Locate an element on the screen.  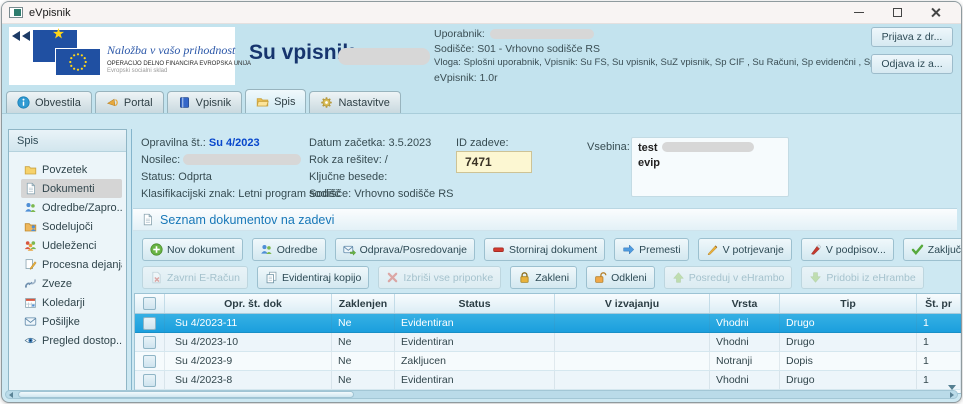
unlock-icon is located at coordinates (600, 277).